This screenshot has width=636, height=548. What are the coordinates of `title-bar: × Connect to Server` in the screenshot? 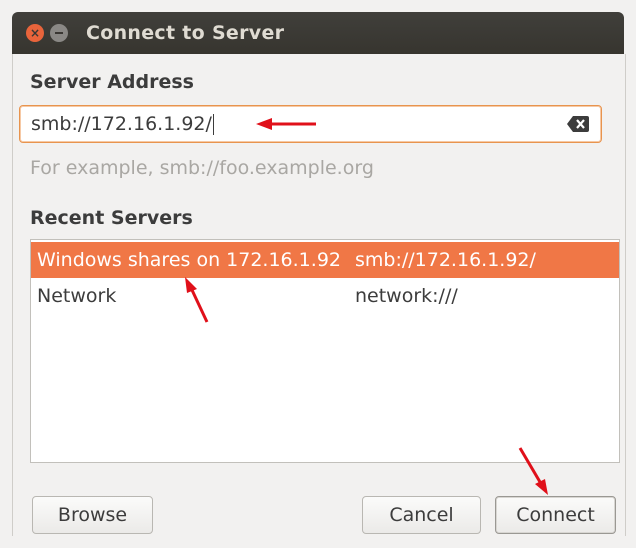 It's located at (318, 33).